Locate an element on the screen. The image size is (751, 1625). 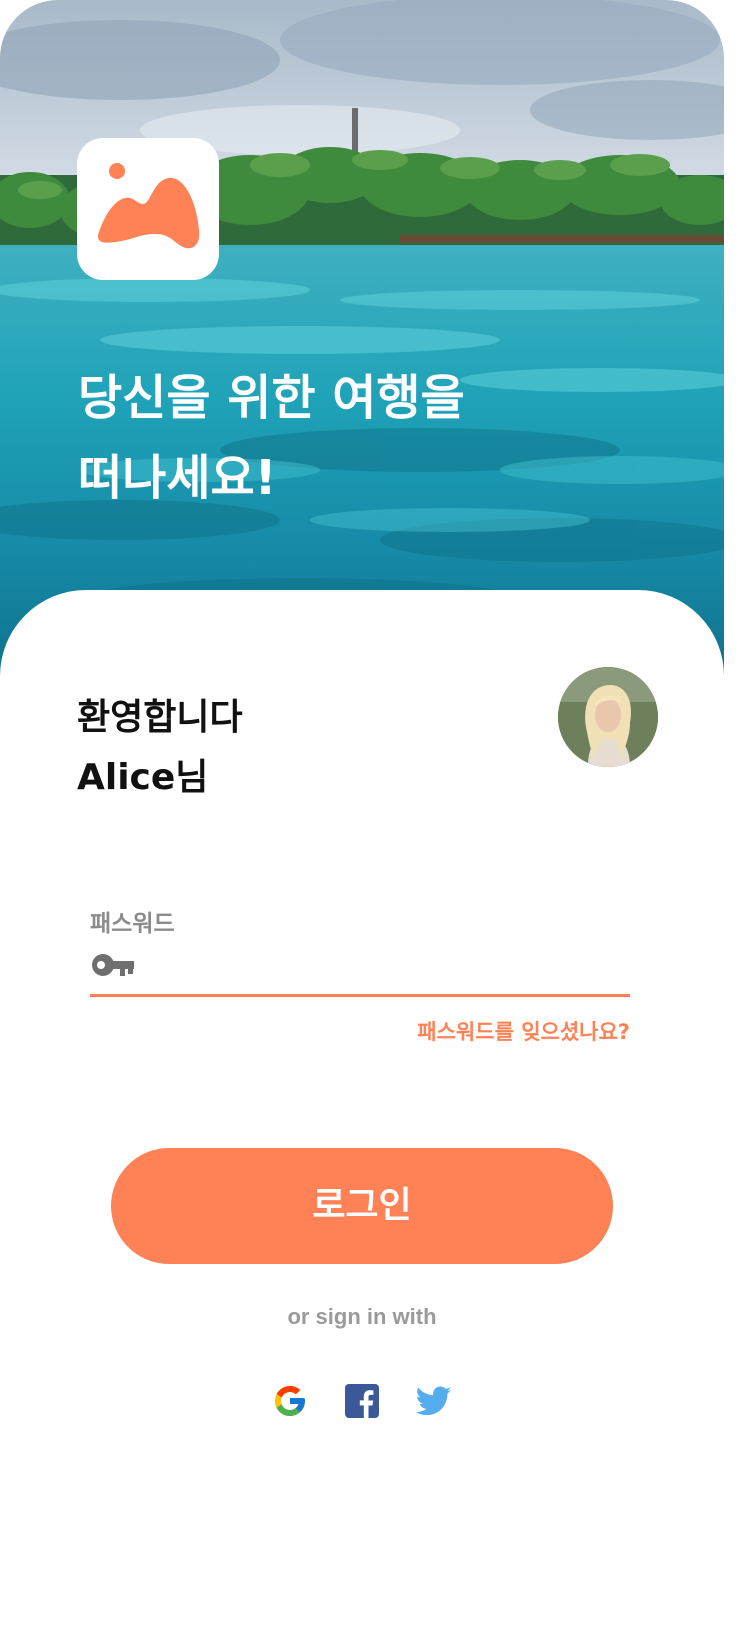
user-photo is located at coordinates (608, 717).